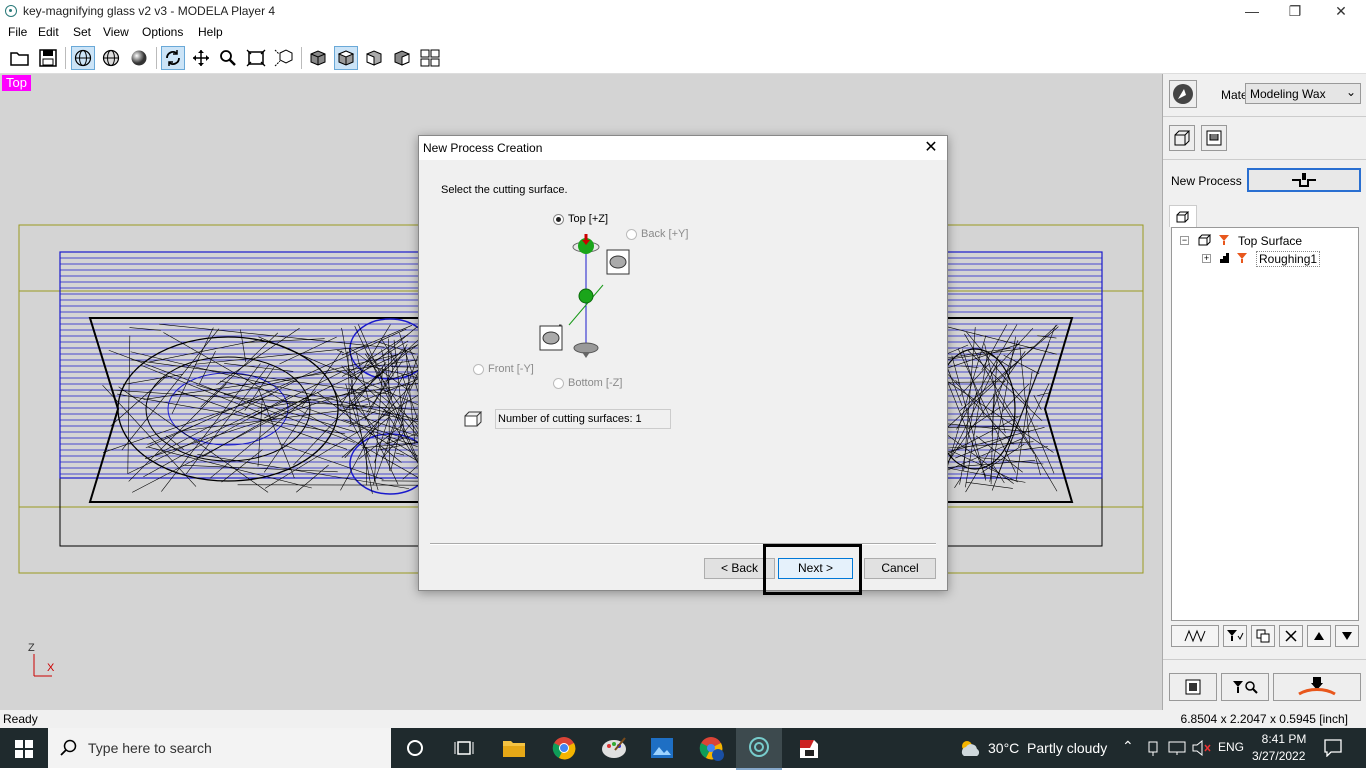 The width and height of the screenshot is (1366, 770). I want to click on dialog-title: New Process Creation, so click(482, 148).